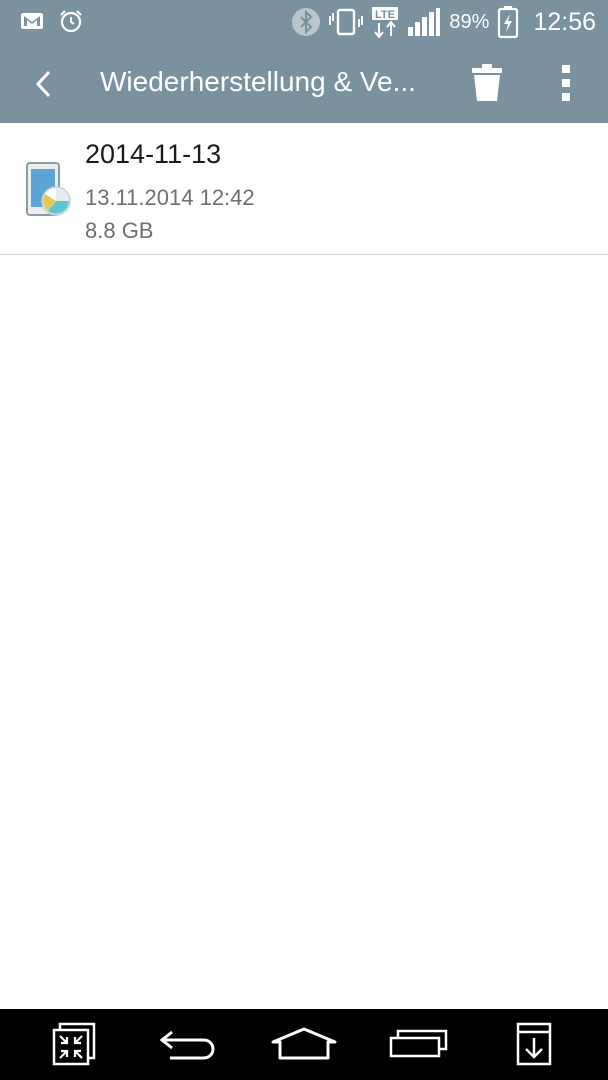 The image size is (608, 1080). I want to click on capture-plus-icon, so click(534, 1044).